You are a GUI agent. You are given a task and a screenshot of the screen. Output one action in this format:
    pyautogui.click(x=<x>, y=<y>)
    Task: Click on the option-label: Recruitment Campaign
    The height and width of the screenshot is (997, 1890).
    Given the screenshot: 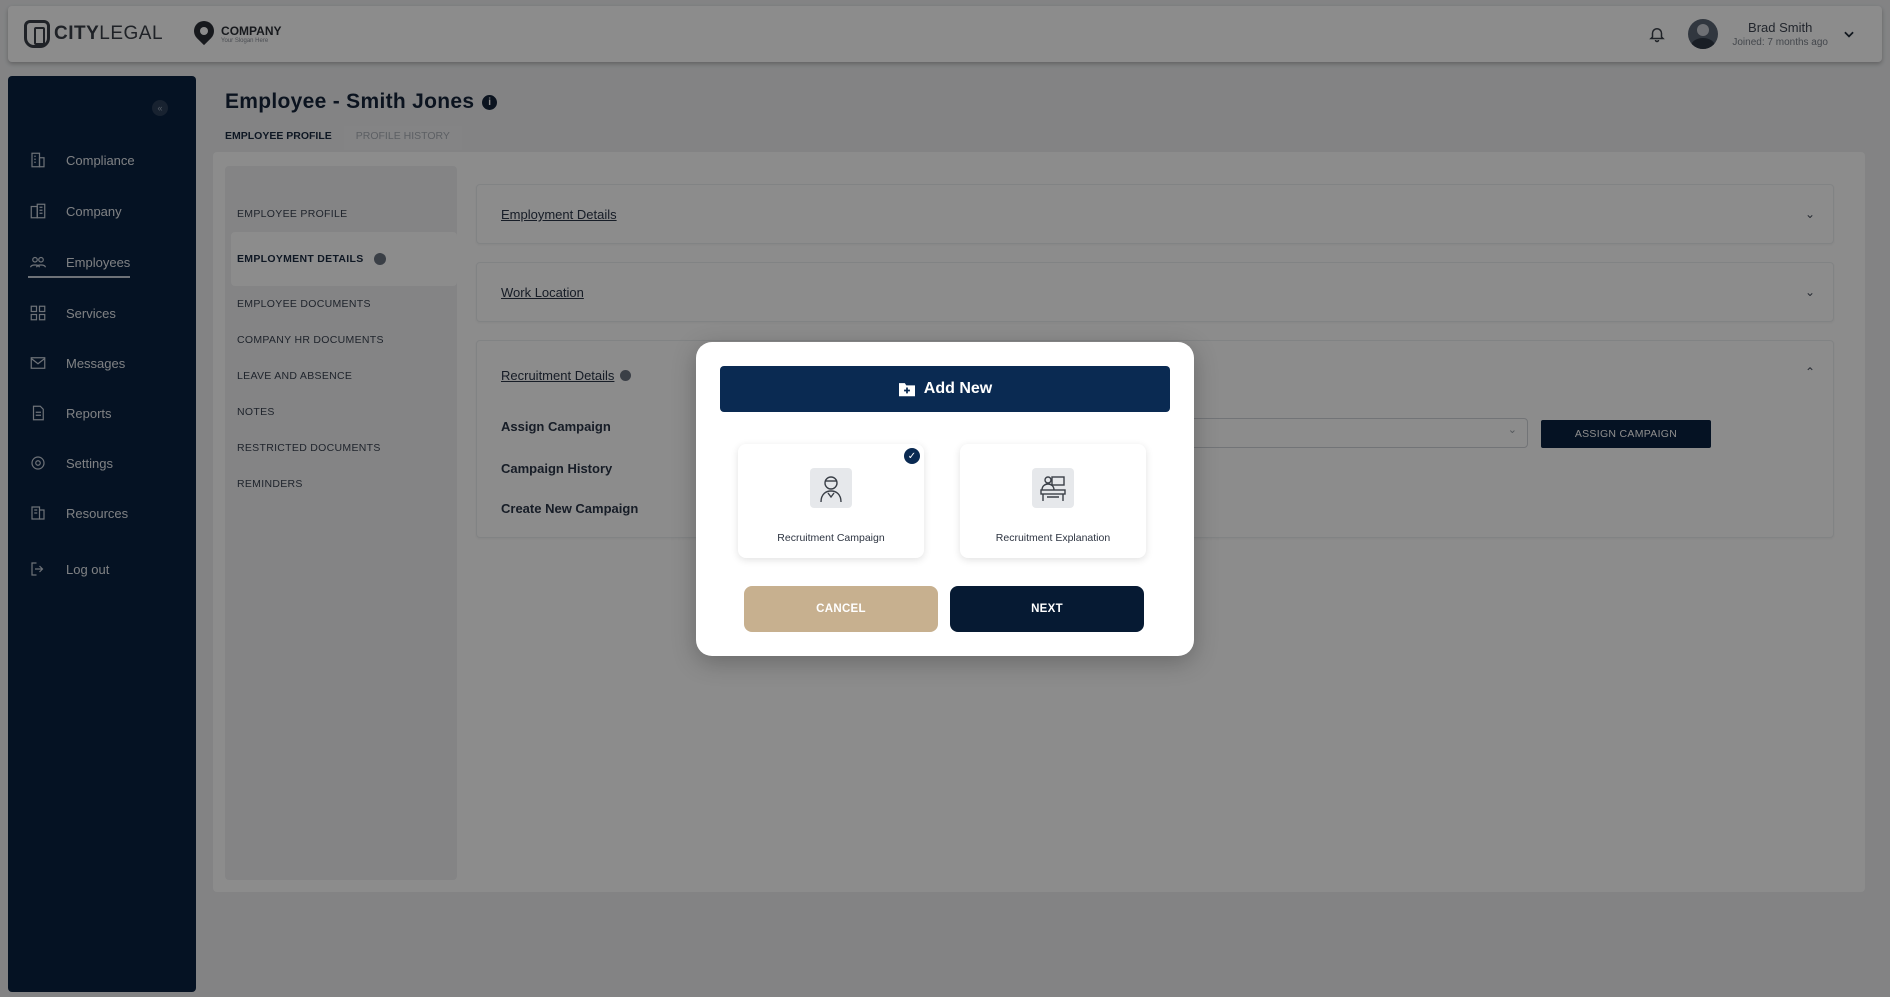 What is the action you would take?
    pyautogui.click(x=831, y=538)
    